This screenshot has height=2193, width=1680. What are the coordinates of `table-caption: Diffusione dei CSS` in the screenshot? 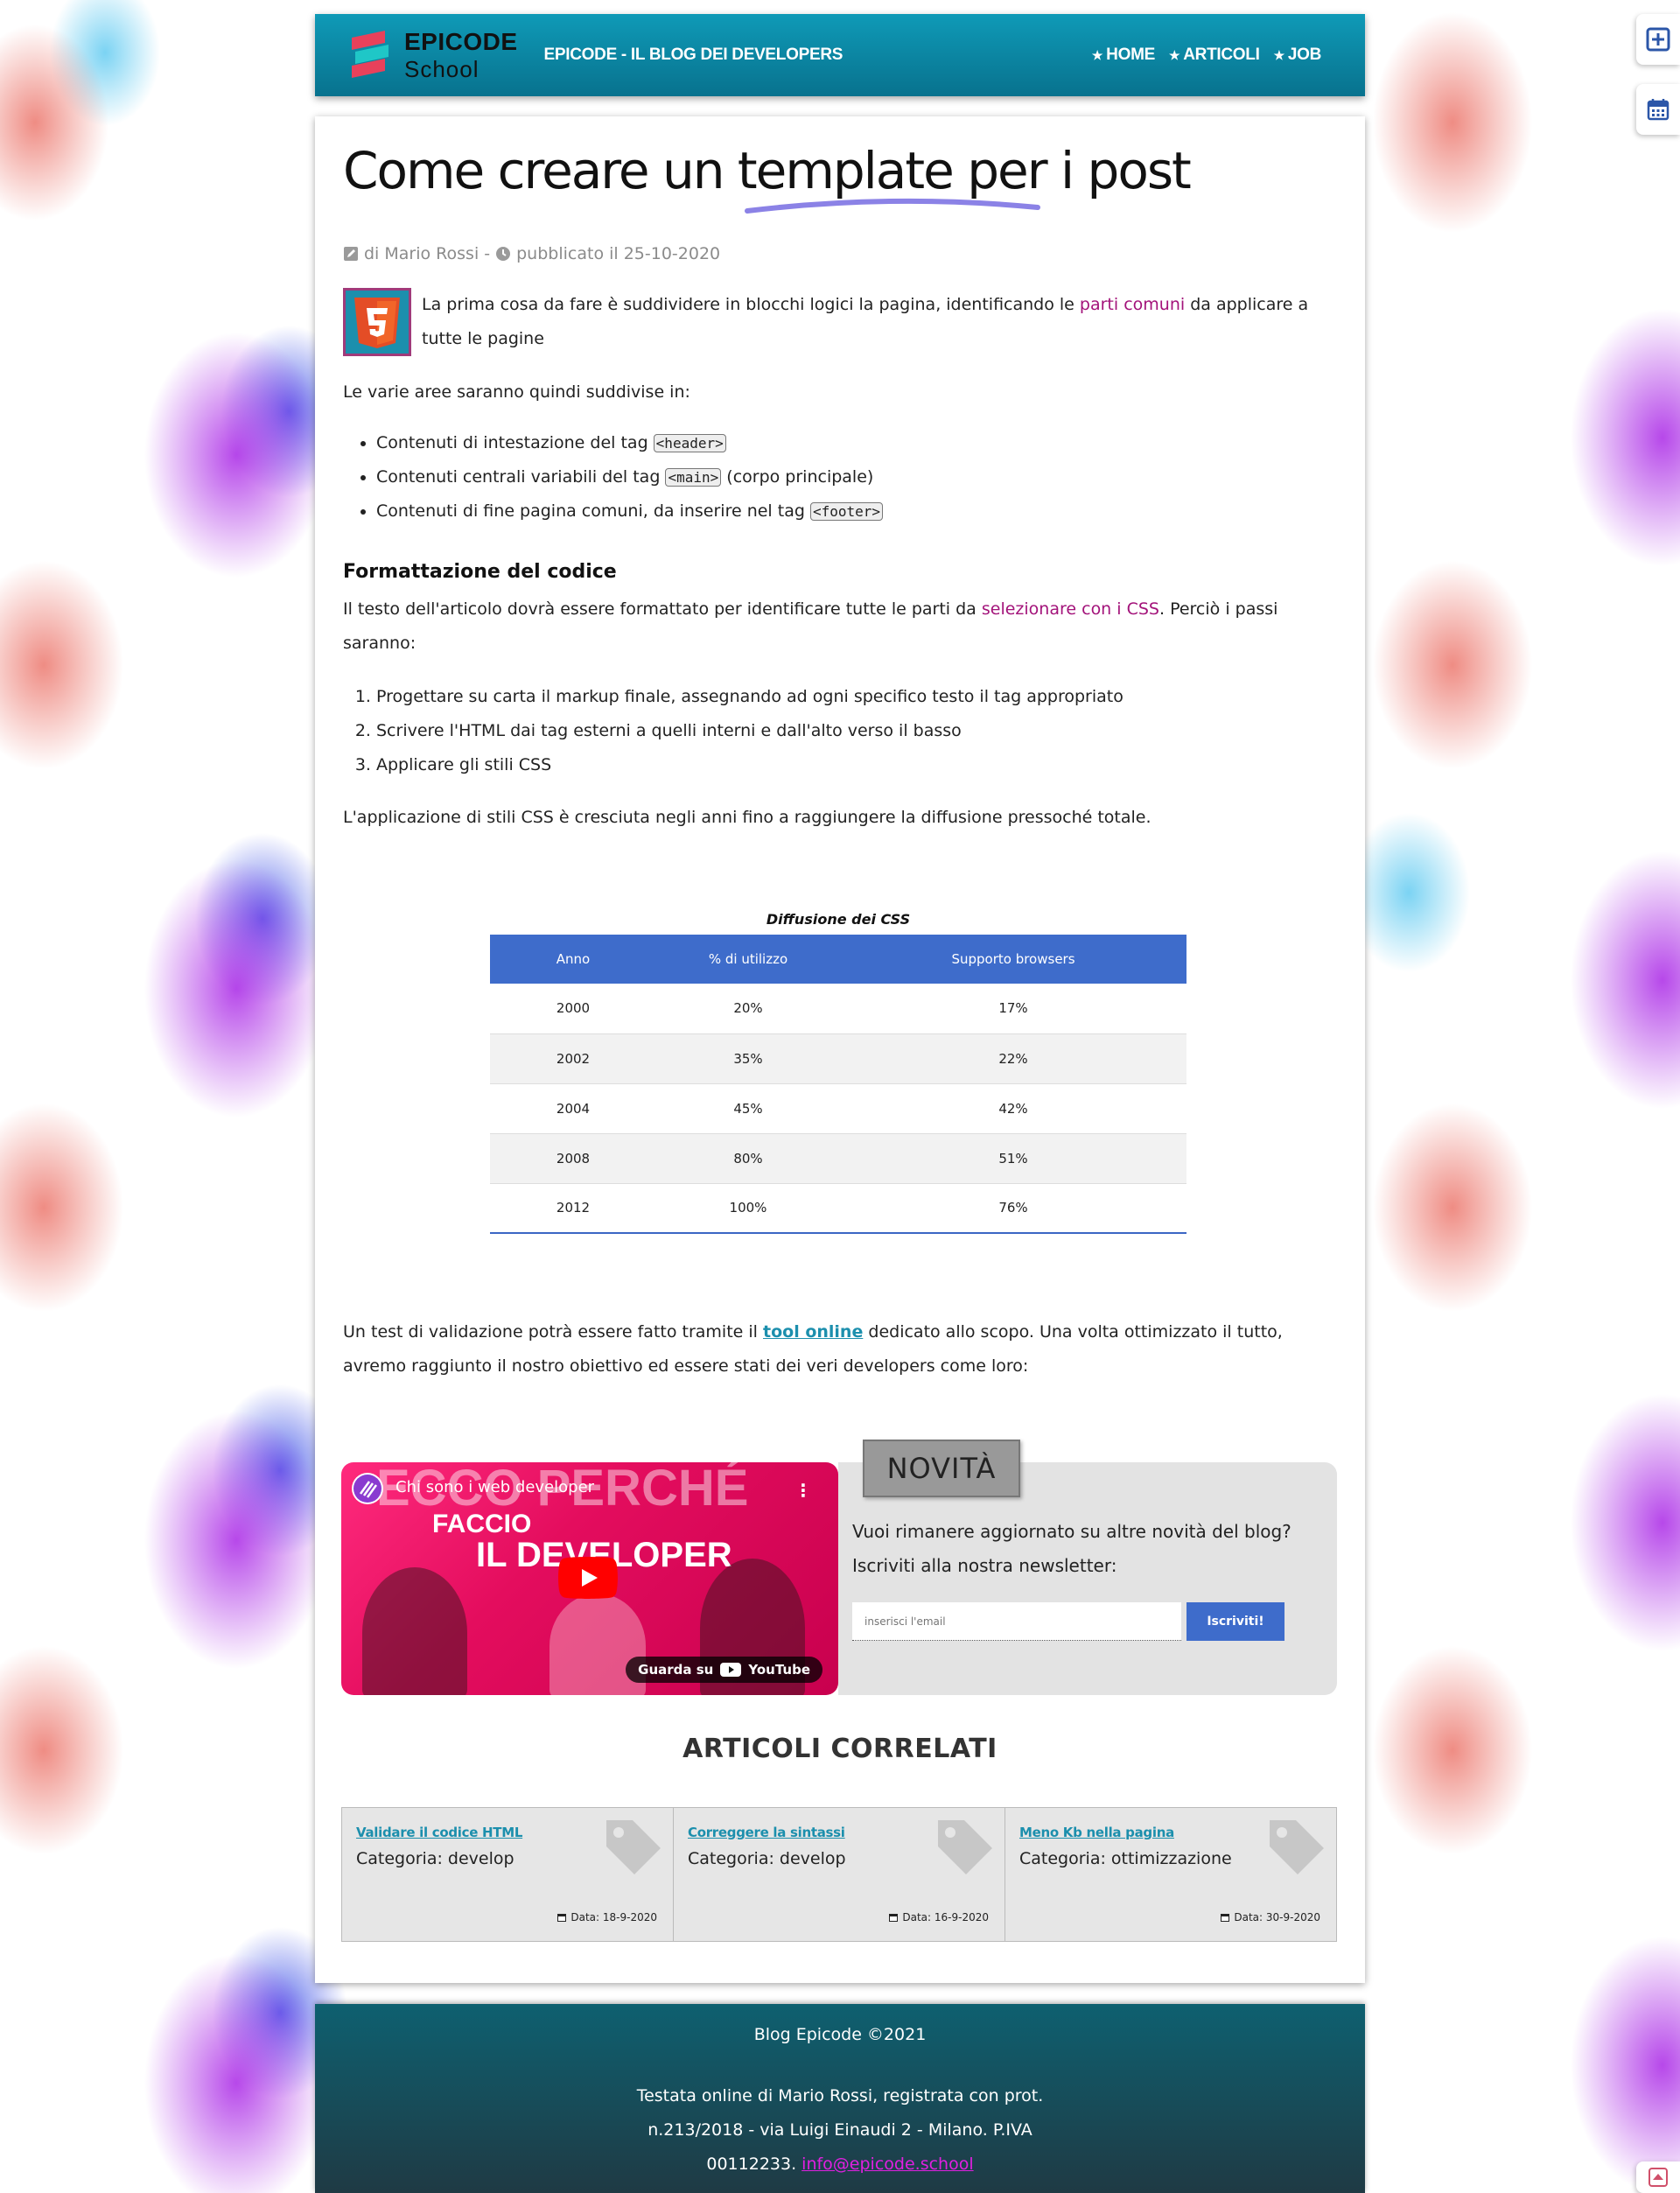 It's located at (838, 919).